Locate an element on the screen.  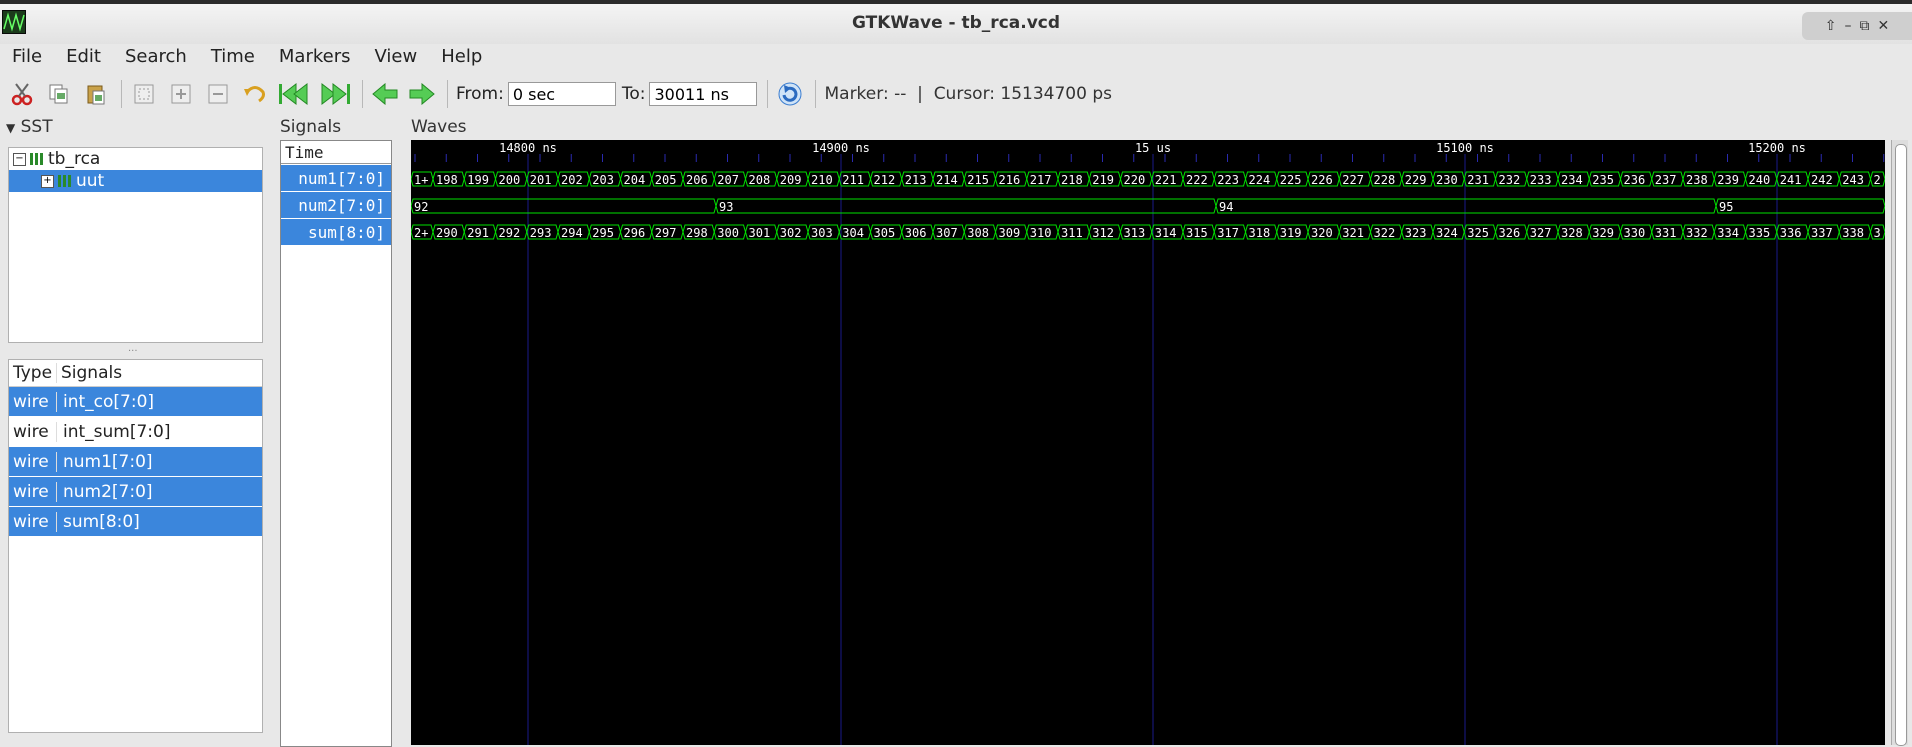
menu-view: View is located at coordinates (396, 56).